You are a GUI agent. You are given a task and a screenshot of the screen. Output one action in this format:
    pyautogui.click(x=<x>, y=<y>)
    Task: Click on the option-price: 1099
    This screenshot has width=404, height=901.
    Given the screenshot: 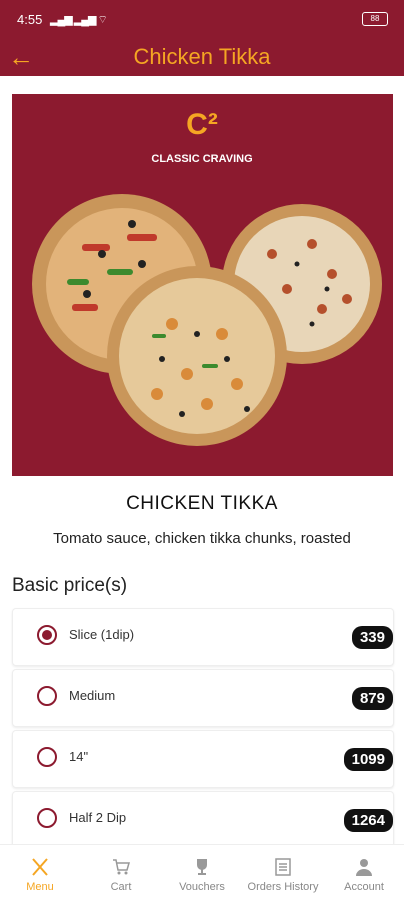 What is the action you would take?
    pyautogui.click(x=368, y=759)
    